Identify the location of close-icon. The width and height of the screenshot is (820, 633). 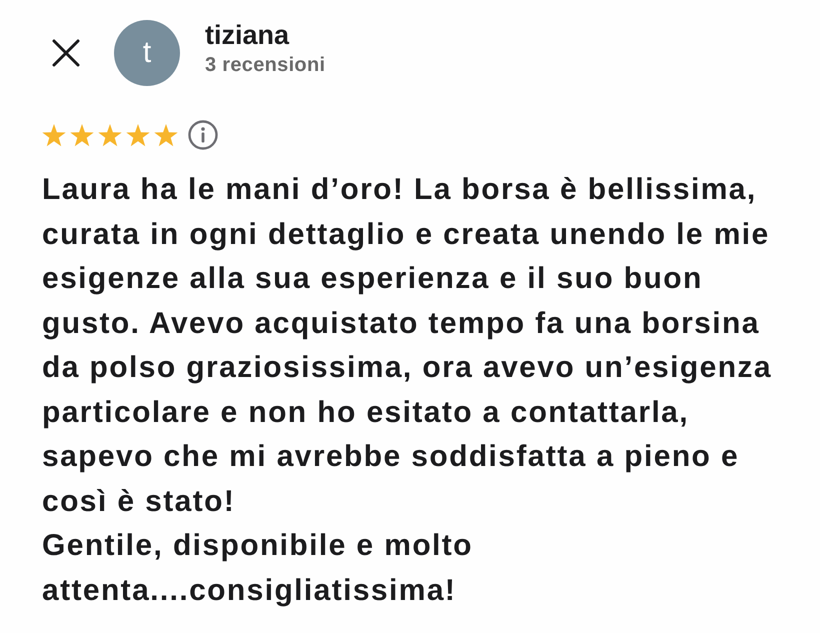
(66, 53).